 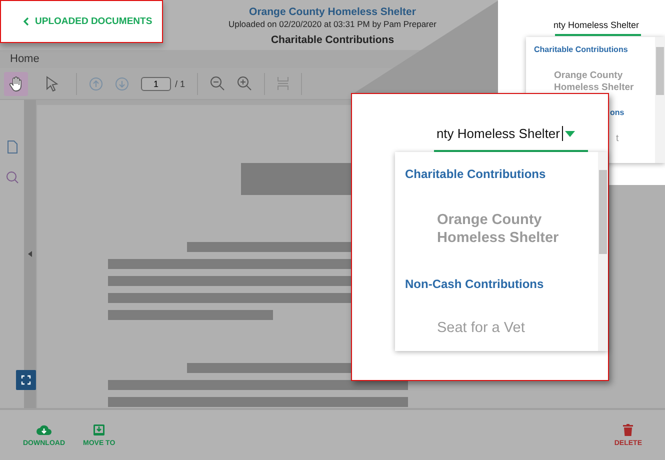 What do you see at coordinates (218, 83) in the screenshot?
I see `zoom-out-icon` at bounding box center [218, 83].